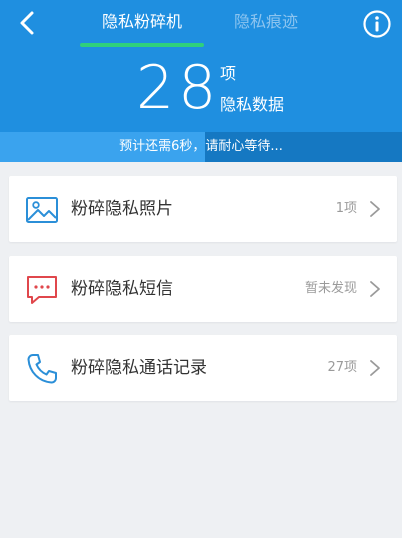  What do you see at coordinates (203, 209) in the screenshot?
I see `shred-photos-item: 粉碎隐私照片 1项` at bounding box center [203, 209].